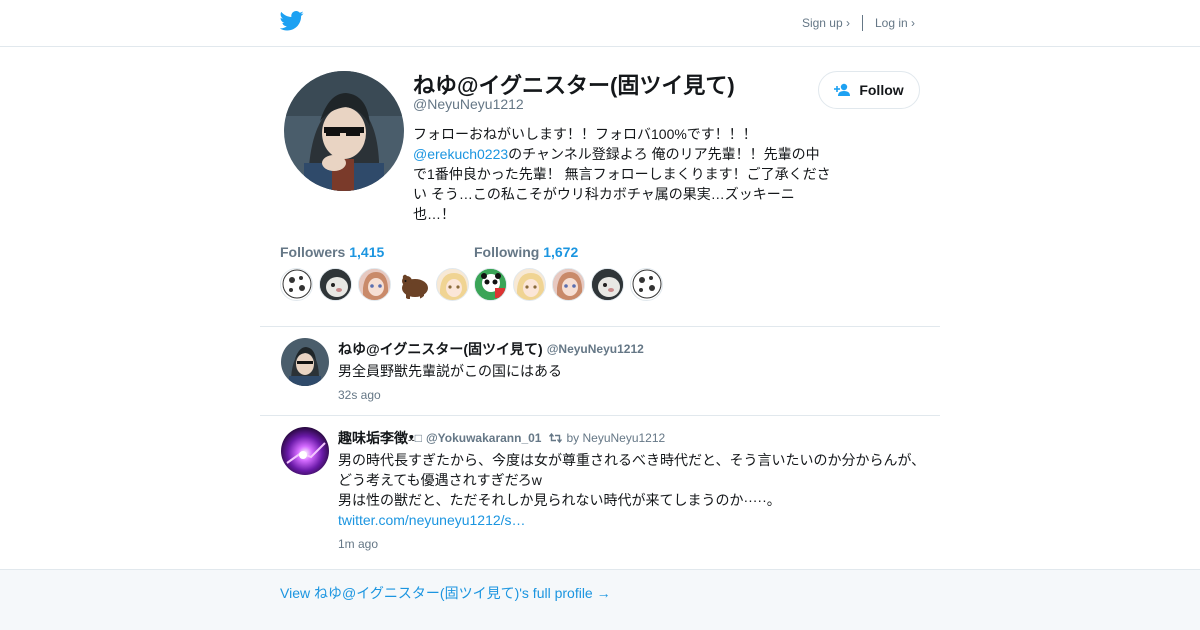  What do you see at coordinates (556, 438) in the screenshot?
I see `retweet-icon` at bounding box center [556, 438].